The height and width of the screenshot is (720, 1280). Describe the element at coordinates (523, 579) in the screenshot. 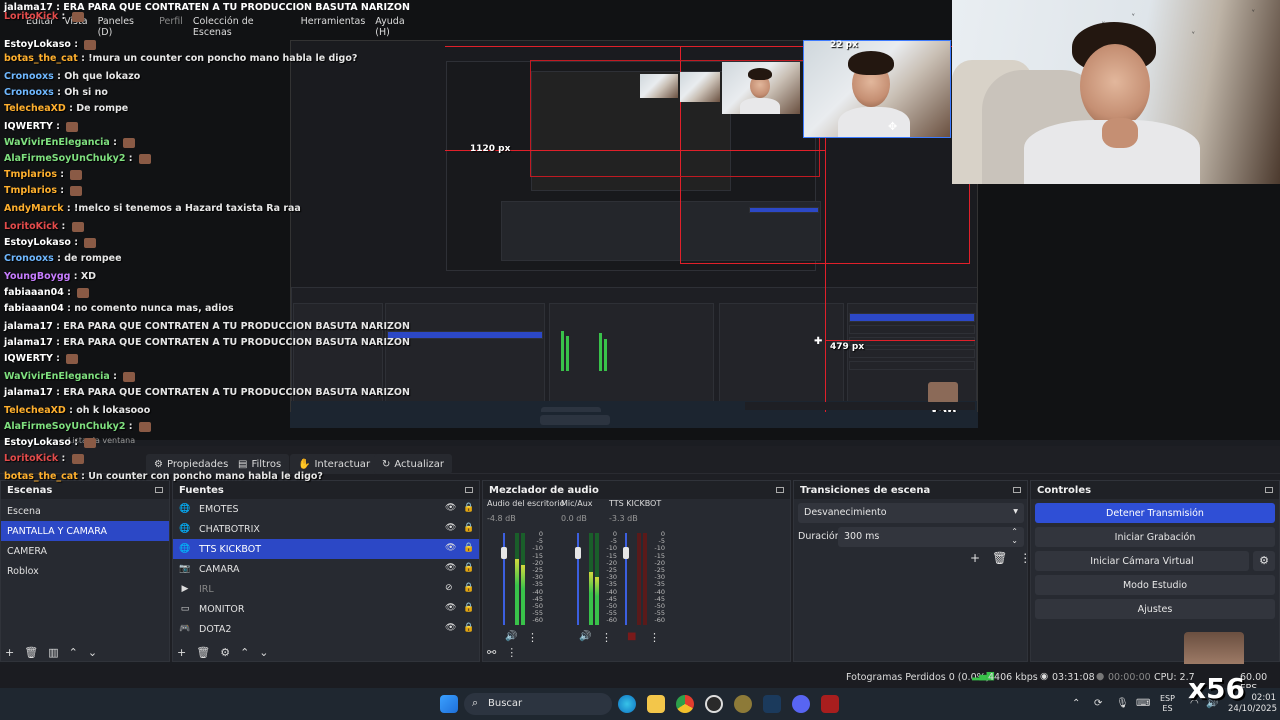

I see `level-meter` at that location.